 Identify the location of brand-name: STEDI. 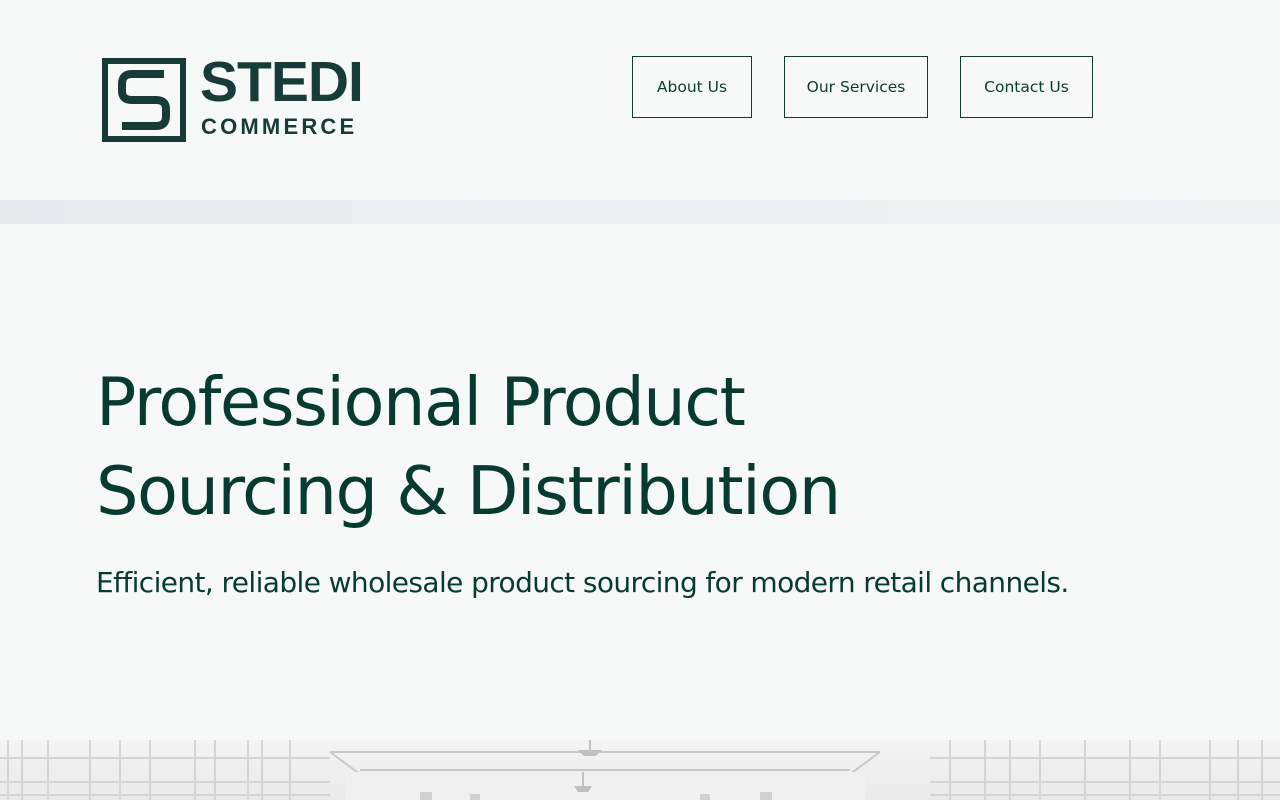
(282, 82).